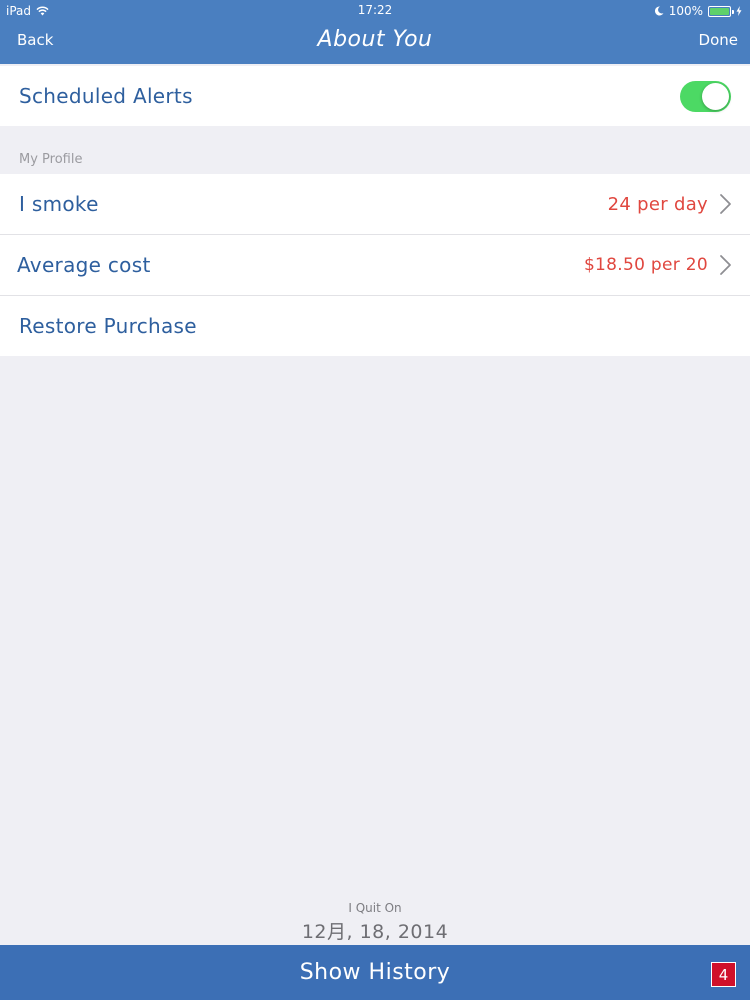  What do you see at coordinates (375, 265) in the screenshot?
I see `average-cost-row: Average cost $18.50 per 20` at bounding box center [375, 265].